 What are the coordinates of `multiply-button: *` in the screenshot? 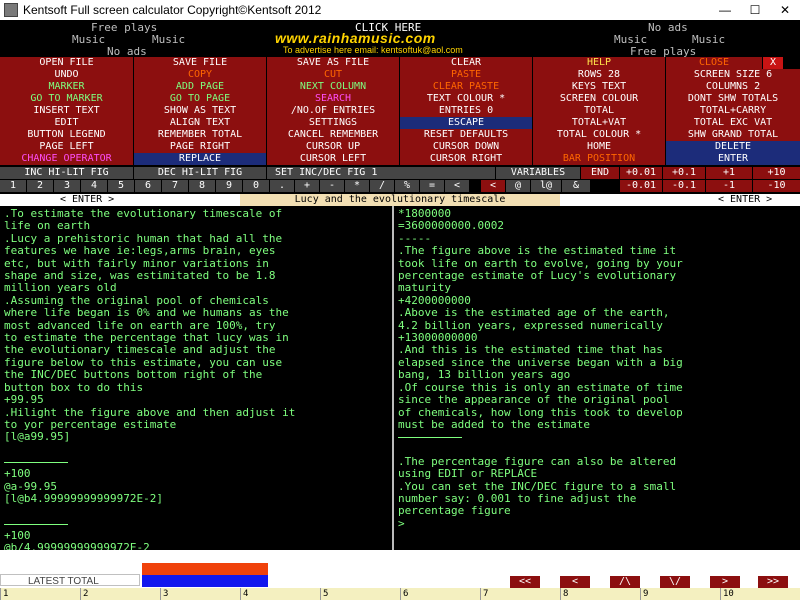 It's located at (357, 186).